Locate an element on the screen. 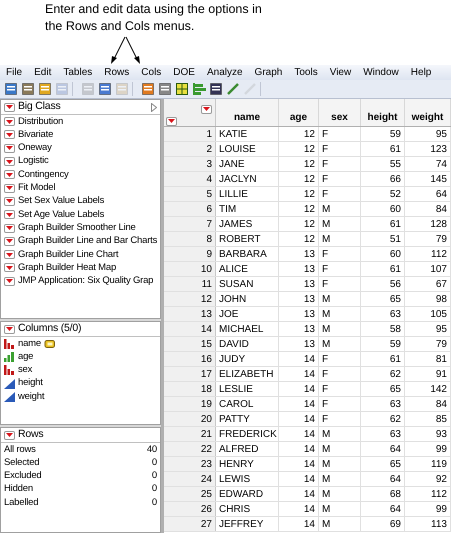 This screenshot has height=533, width=451. table-cell-text: 107 is located at coordinates (438, 269).